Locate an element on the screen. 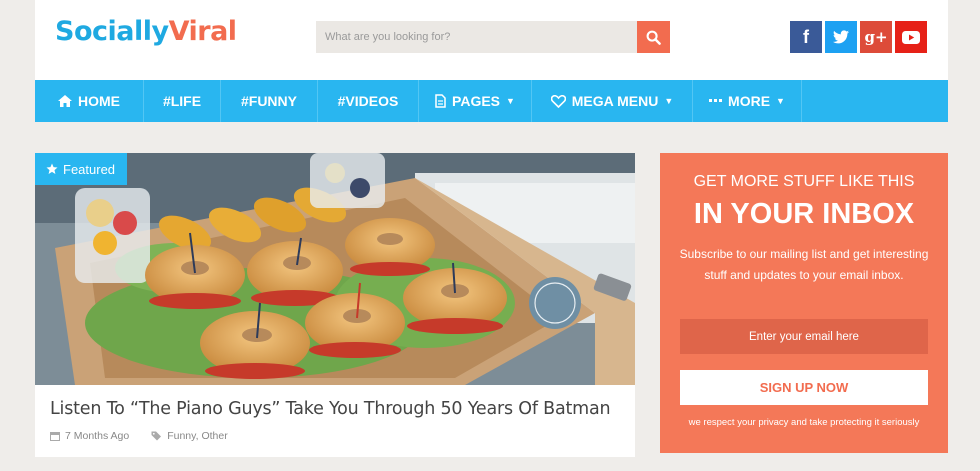 The height and width of the screenshot is (471, 980). youtube-icon is located at coordinates (911, 37).